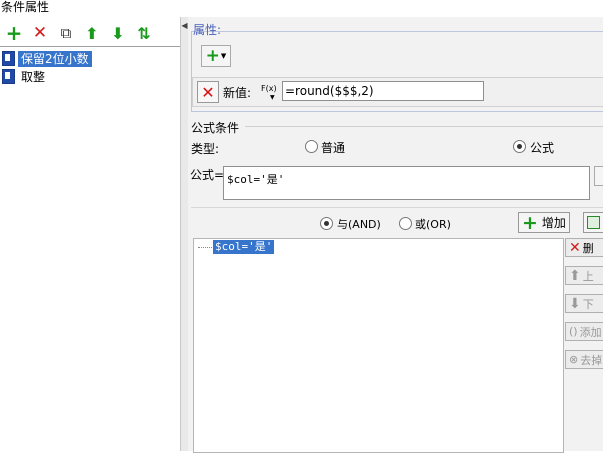 The height and width of the screenshot is (453, 603). What do you see at coordinates (553, 223) in the screenshot?
I see `add-condition-label: 增加` at bounding box center [553, 223].